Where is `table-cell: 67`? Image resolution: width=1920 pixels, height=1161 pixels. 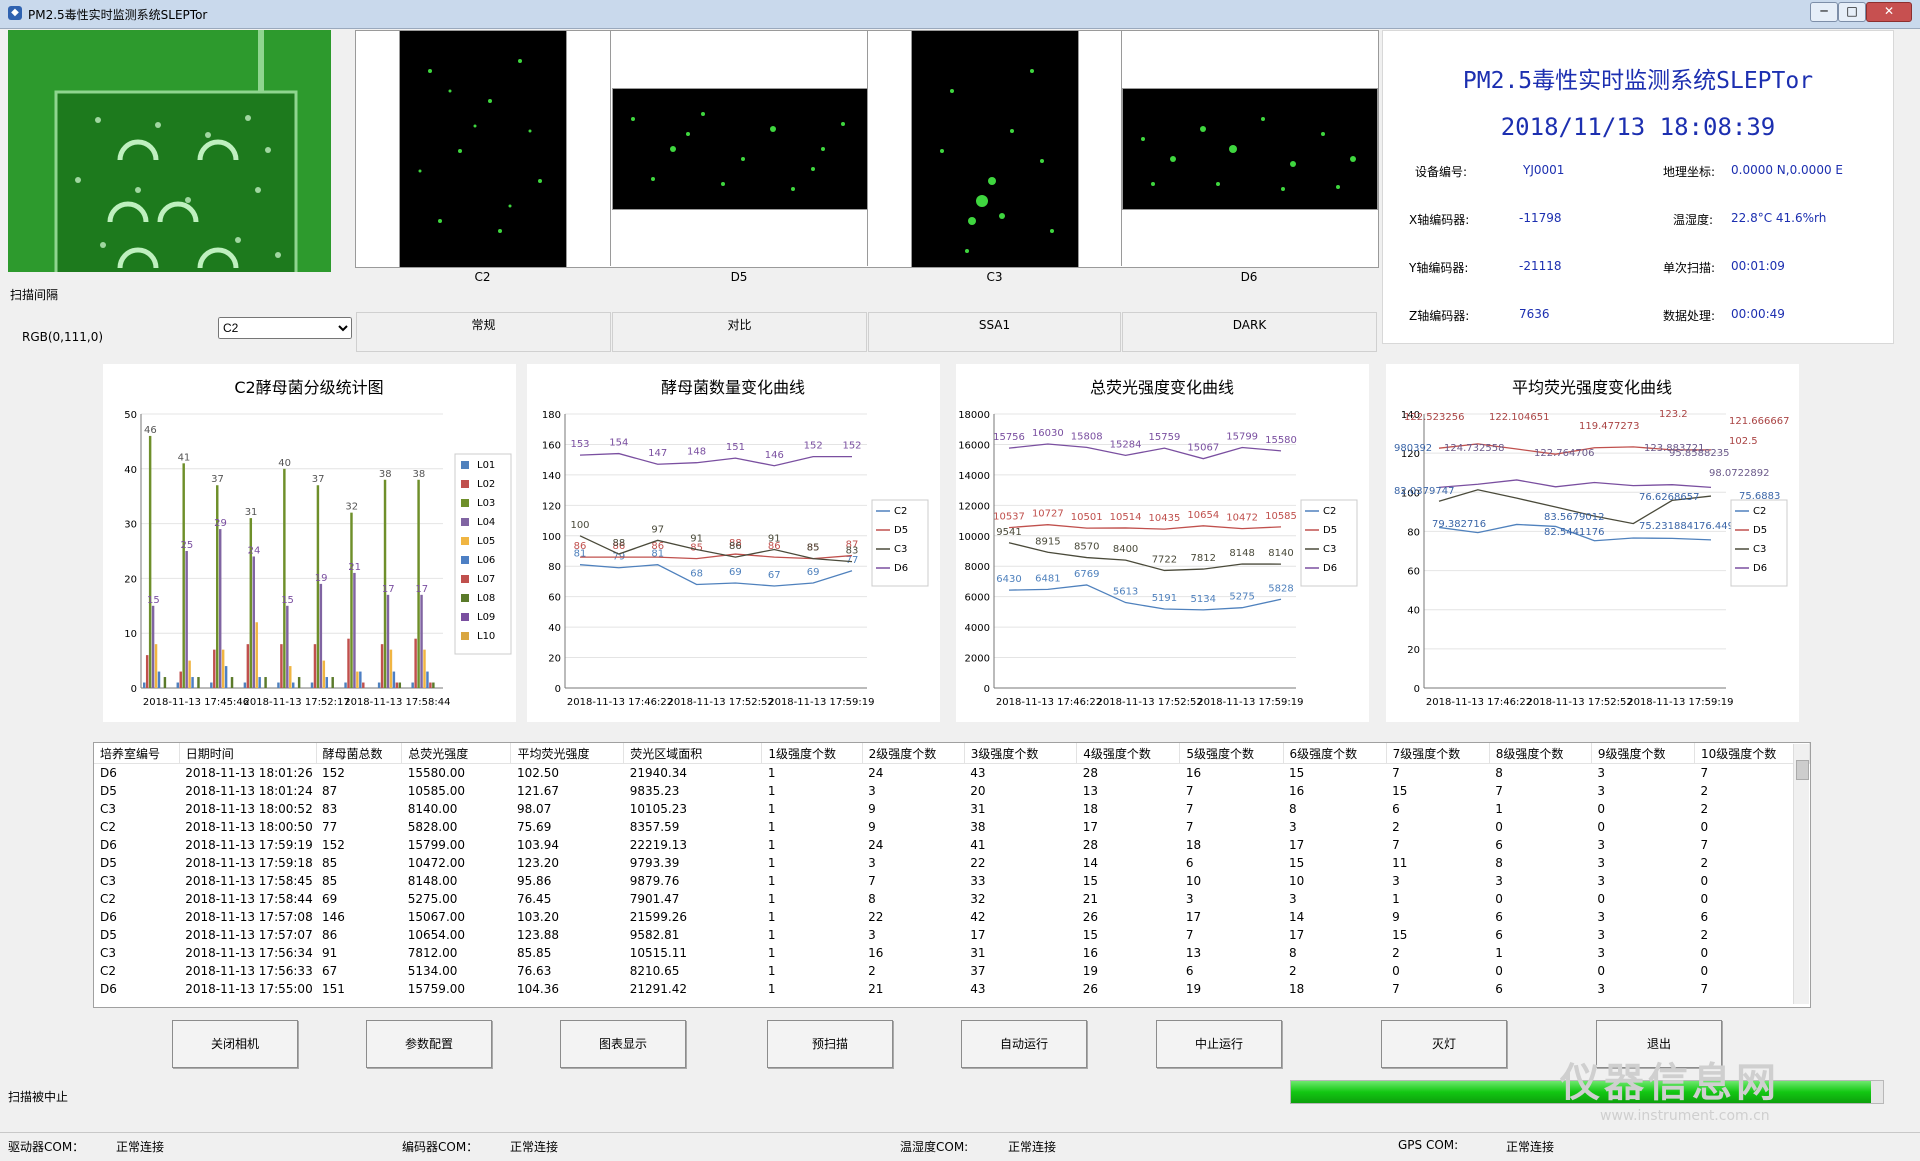 table-cell: 67 is located at coordinates (330, 971).